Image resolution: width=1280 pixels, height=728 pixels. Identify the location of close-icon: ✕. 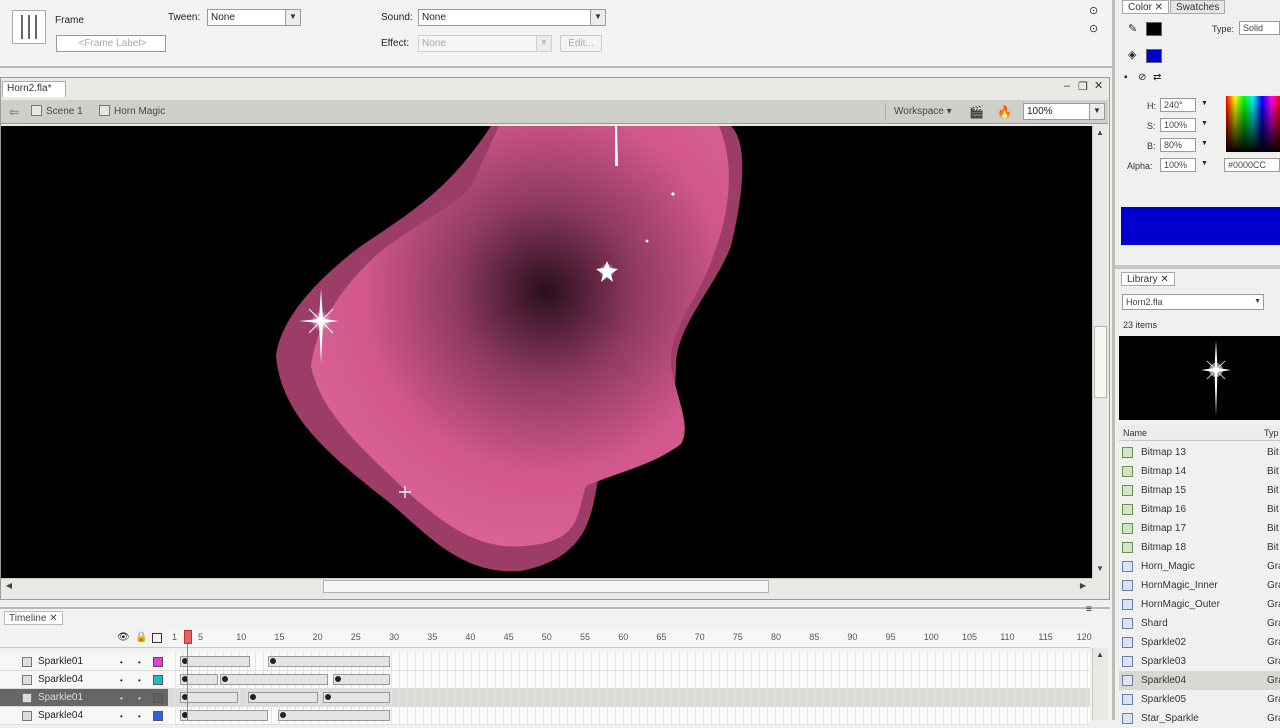
(1098, 85).